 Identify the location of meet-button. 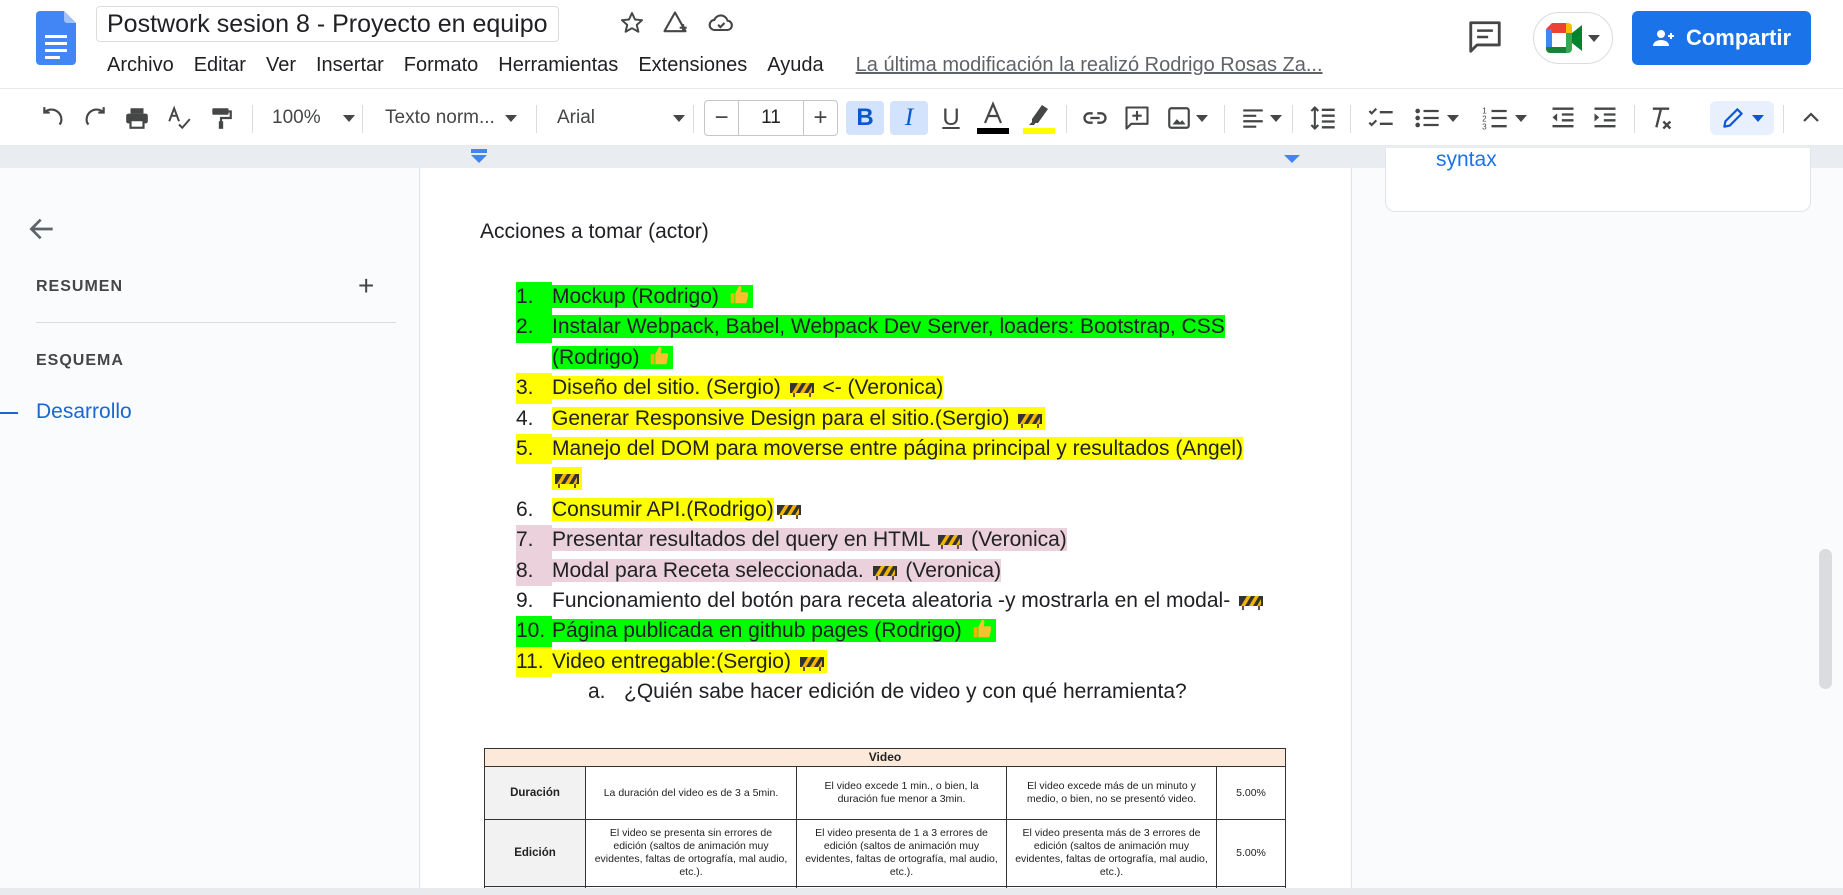
(1573, 38).